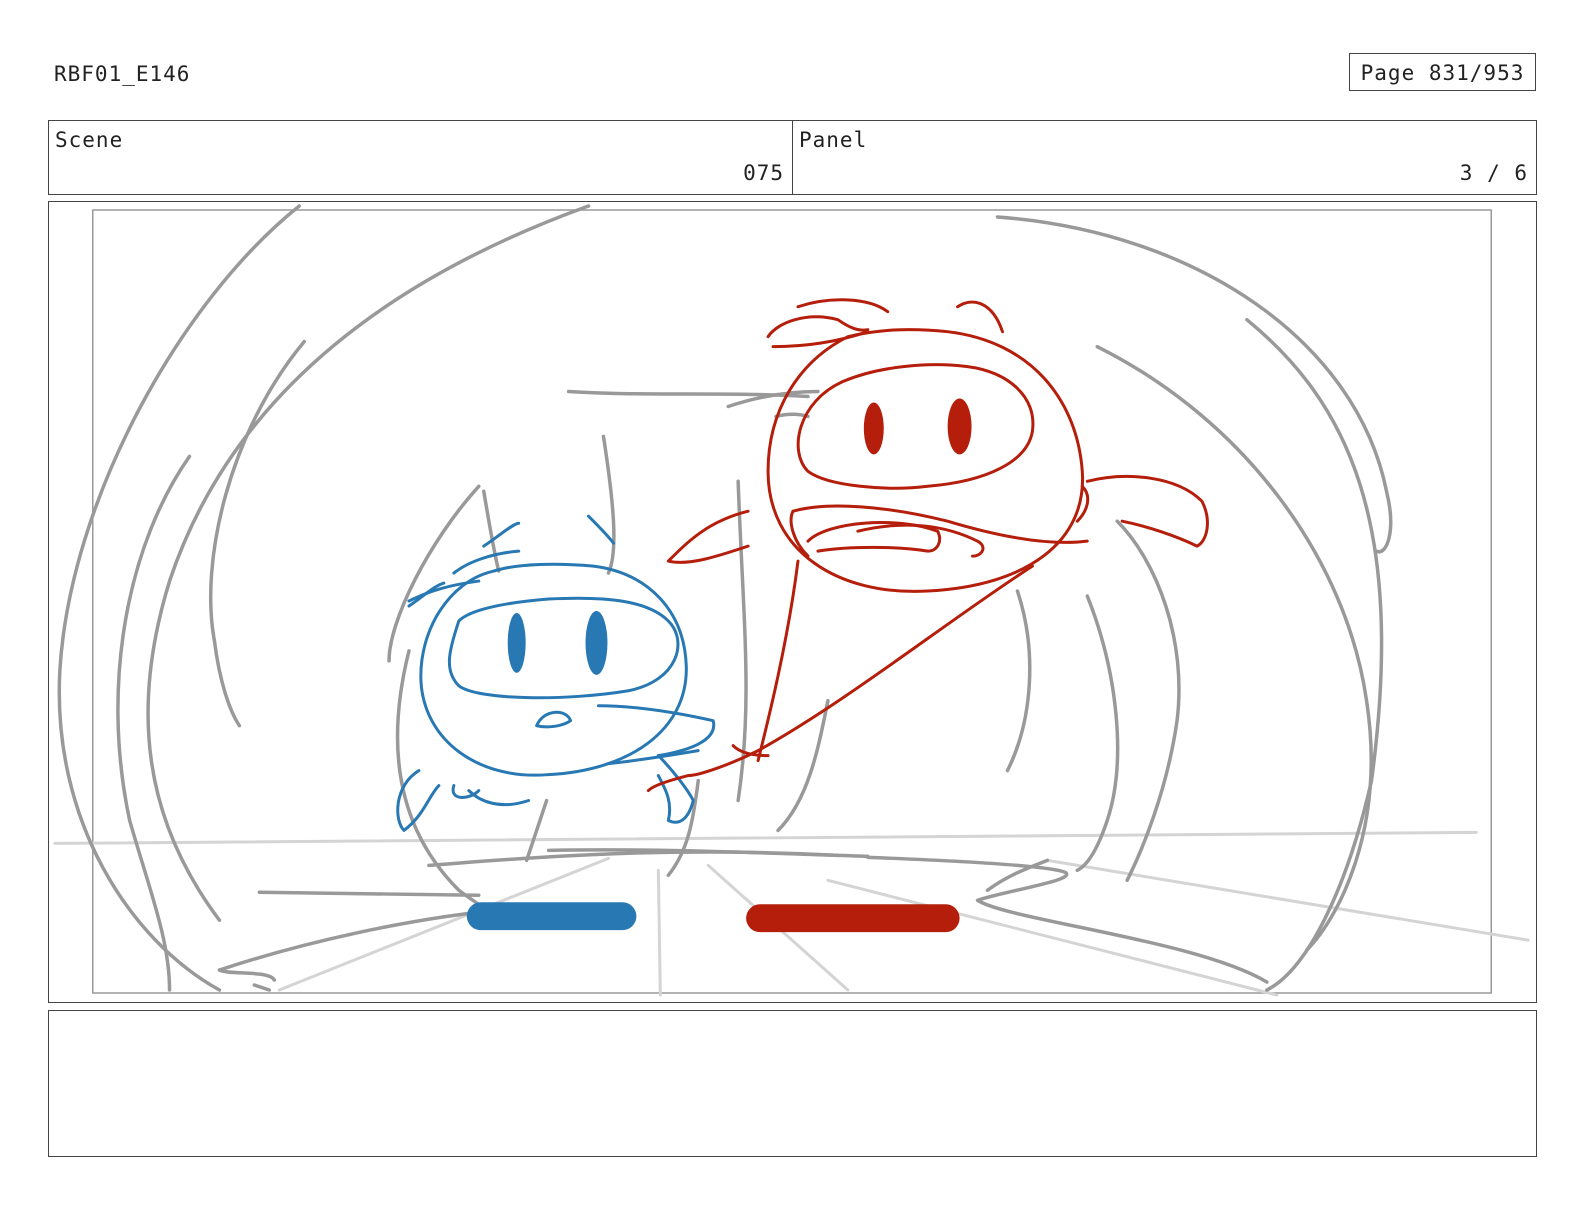 The height and width of the screenshot is (1224, 1584). Describe the element at coordinates (420, 157) in the screenshot. I see `scene-cell: Scene 075` at that location.